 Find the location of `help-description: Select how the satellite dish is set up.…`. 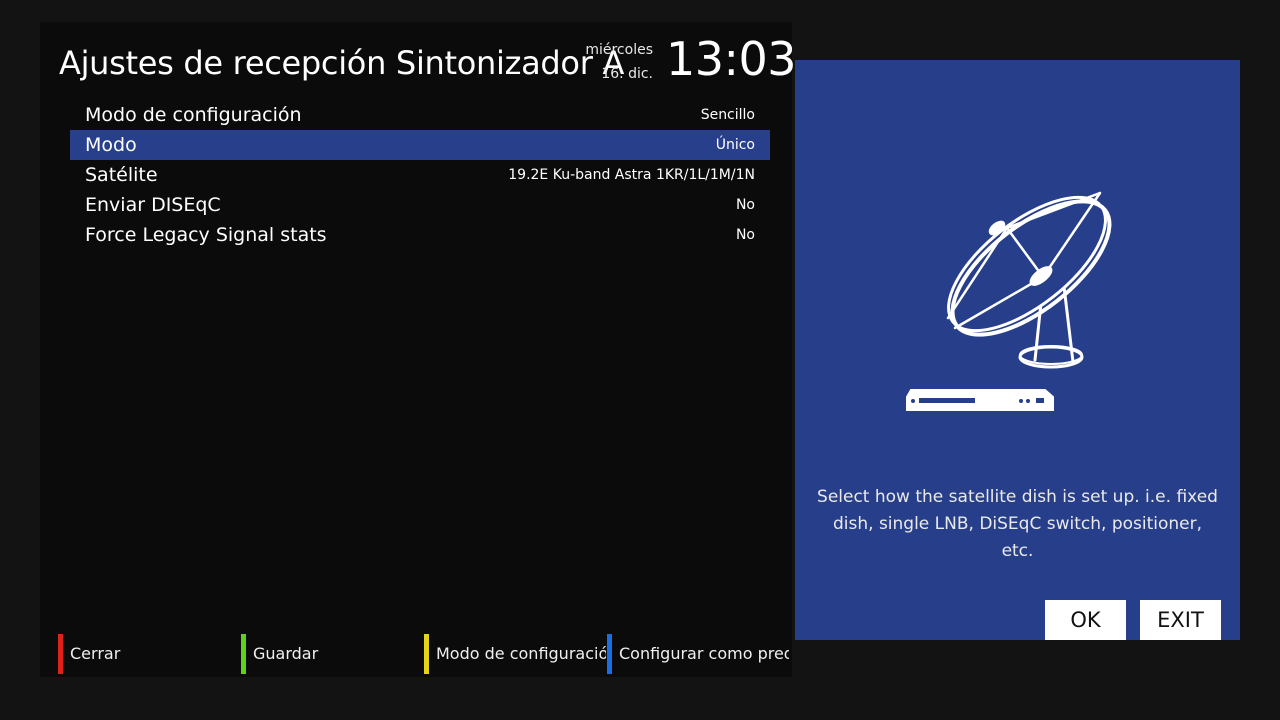

help-description: Select how the satellite dish is set up.… is located at coordinates (1017, 524).